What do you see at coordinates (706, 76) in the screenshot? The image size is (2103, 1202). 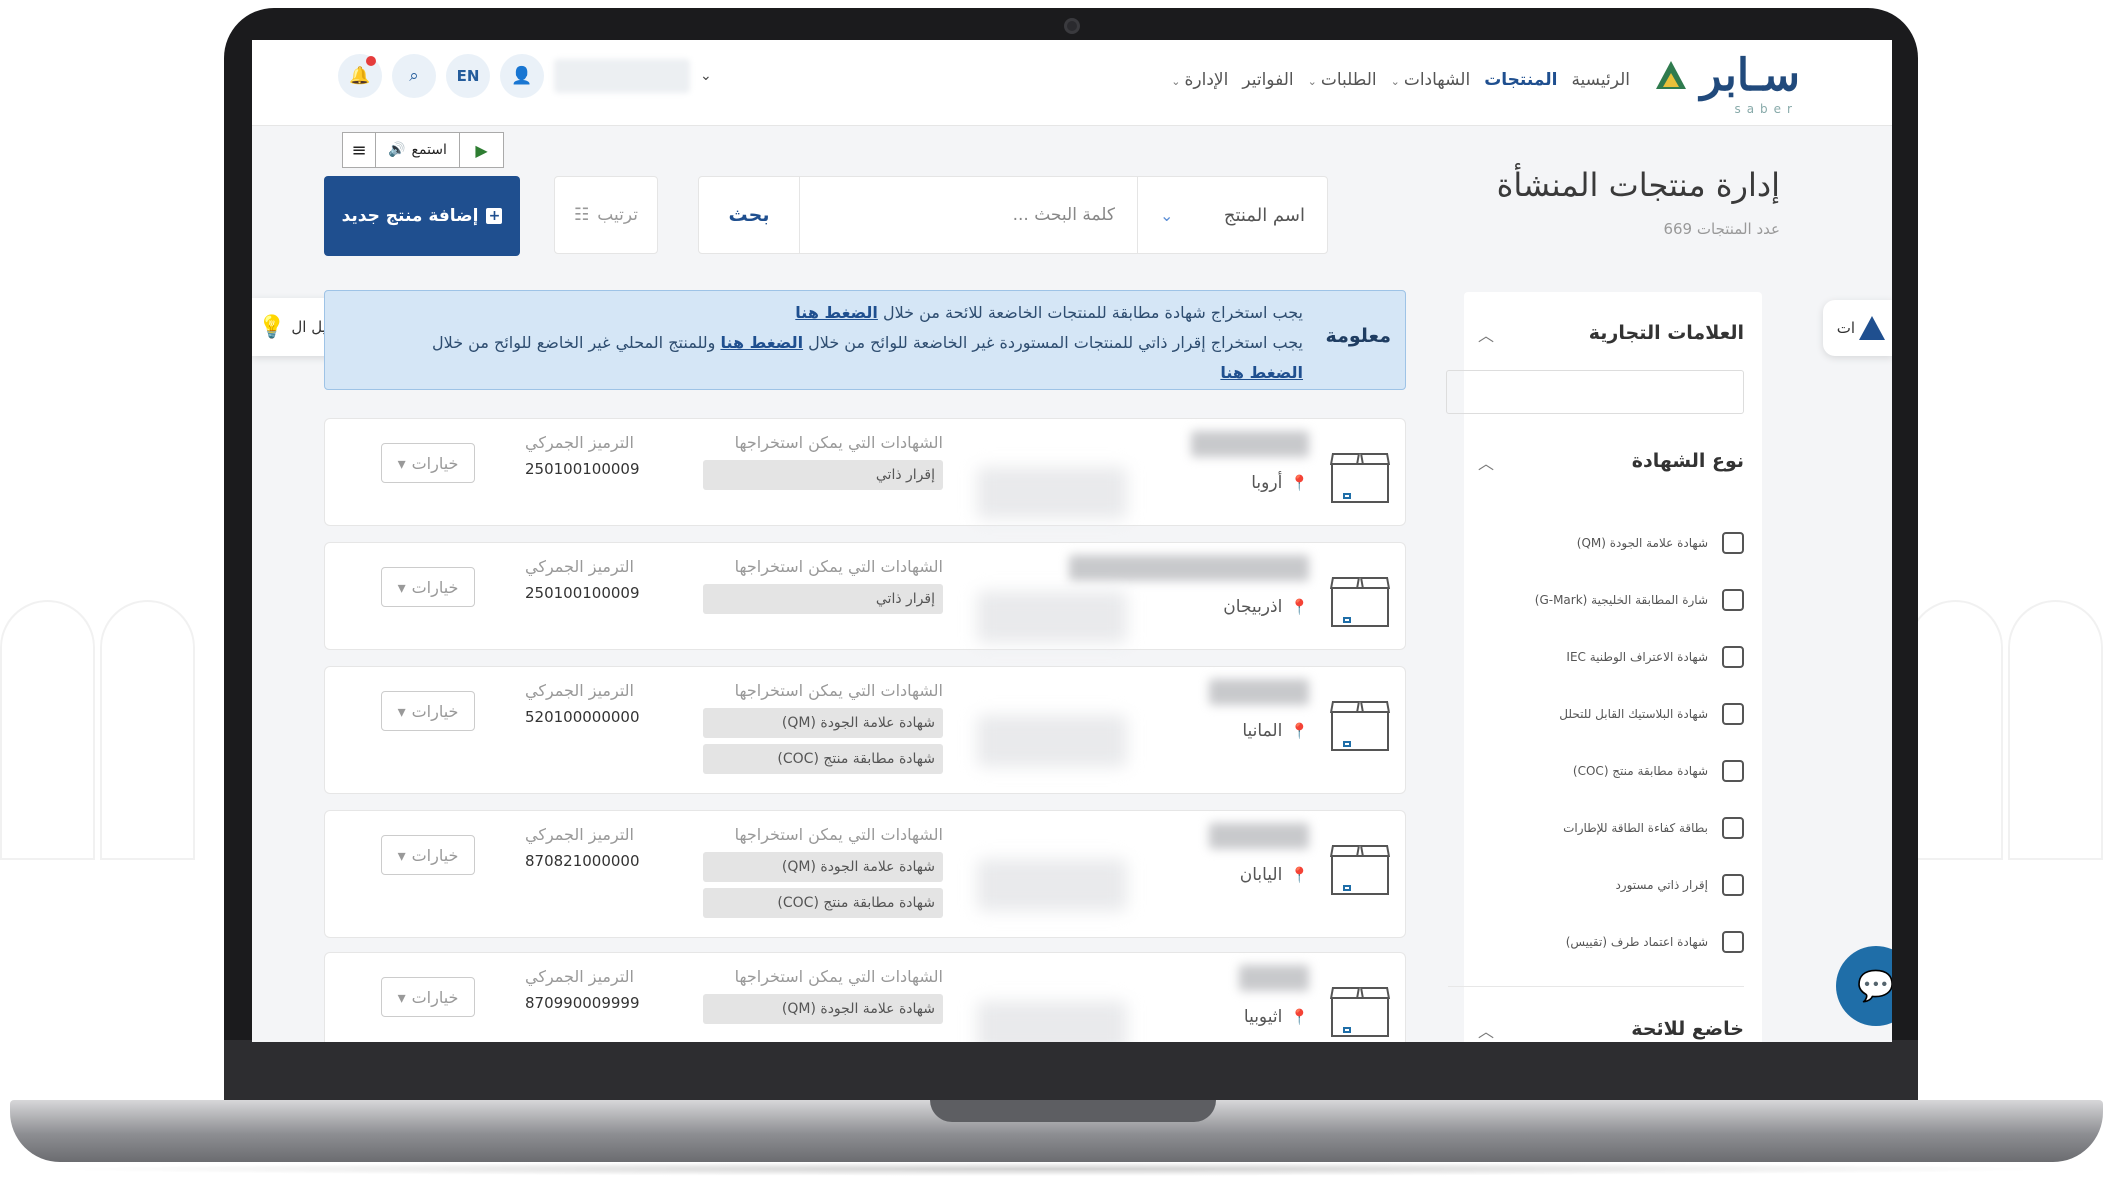 I see `user-menu-chevron-icon: ⌄` at bounding box center [706, 76].